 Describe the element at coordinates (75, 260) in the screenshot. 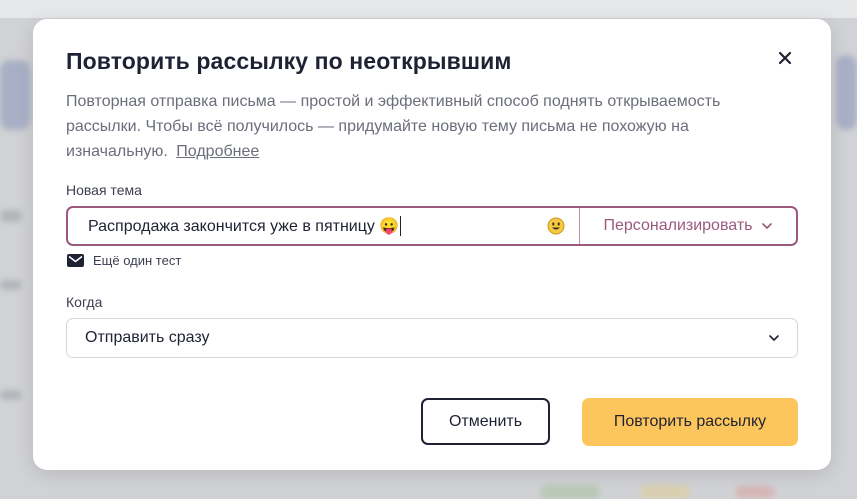

I see `envelope-icon` at that location.